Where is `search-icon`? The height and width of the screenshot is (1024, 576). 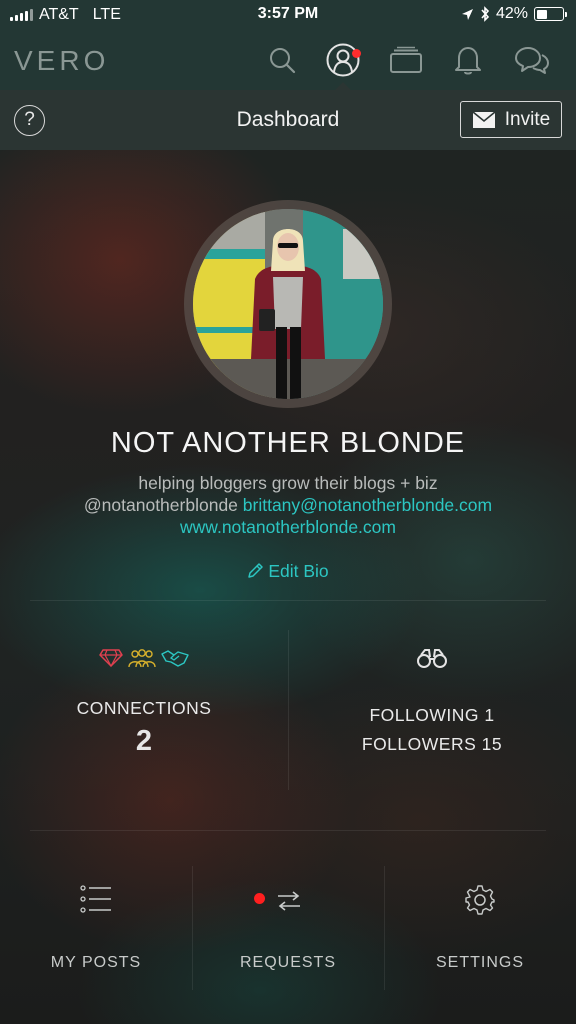
search-icon is located at coordinates (282, 60).